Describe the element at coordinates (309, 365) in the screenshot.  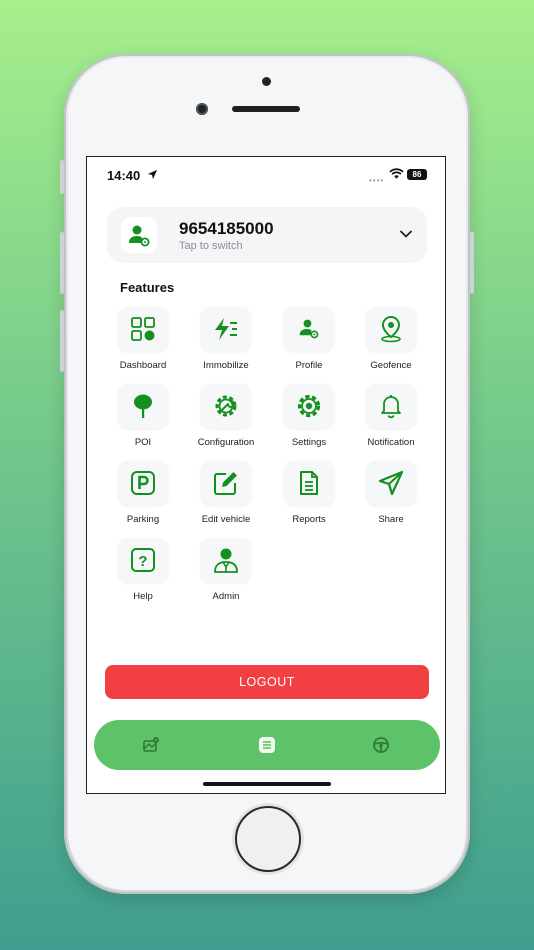
I see `feature-label: Profile` at that location.